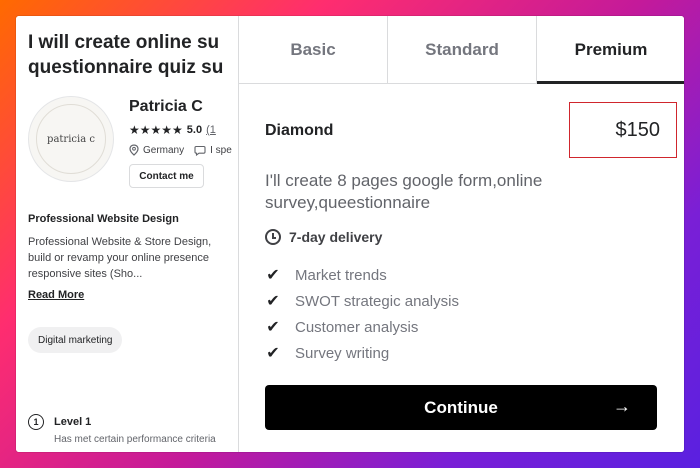 The image size is (700, 468). What do you see at coordinates (622, 406) in the screenshot?
I see `arrow-right-icon: →` at bounding box center [622, 406].